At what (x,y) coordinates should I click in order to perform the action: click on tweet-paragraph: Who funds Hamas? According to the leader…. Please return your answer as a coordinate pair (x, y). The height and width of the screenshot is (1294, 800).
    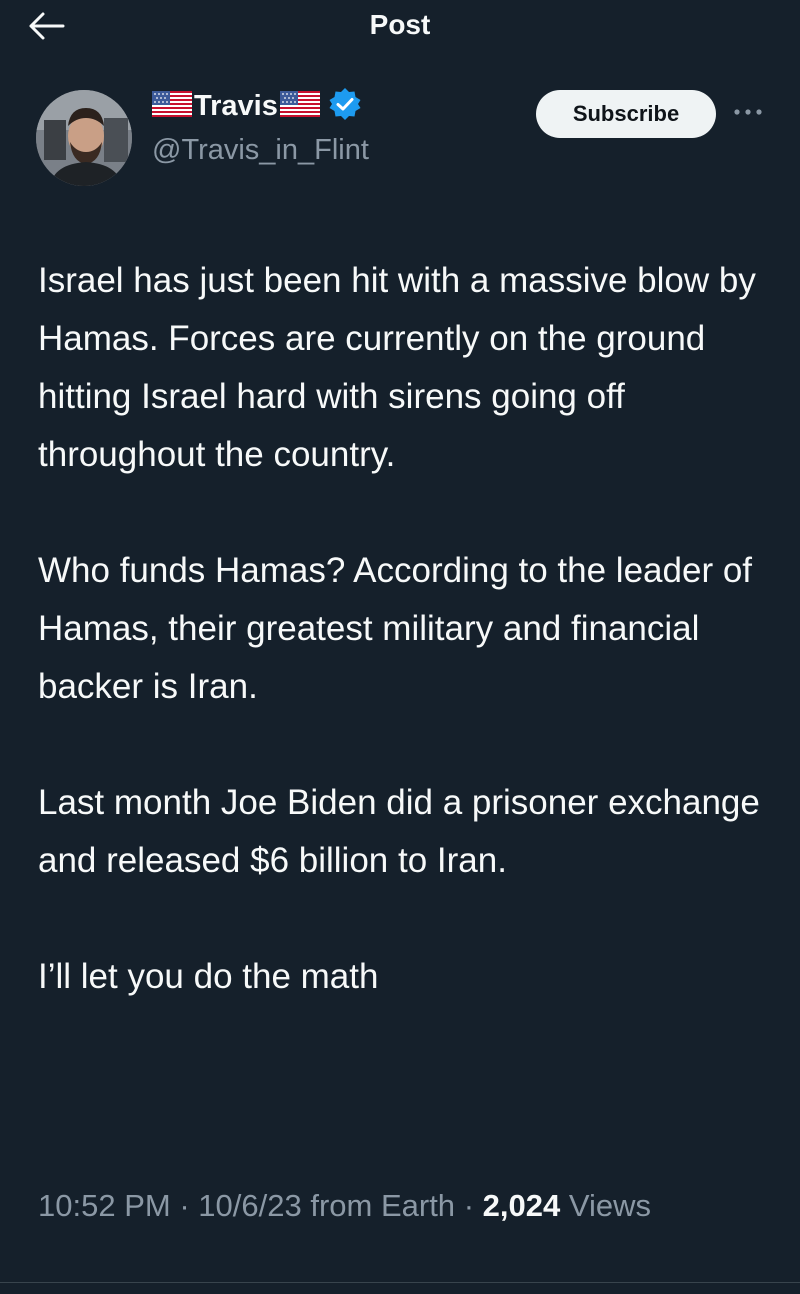
    Looking at the image, I should click on (395, 628).